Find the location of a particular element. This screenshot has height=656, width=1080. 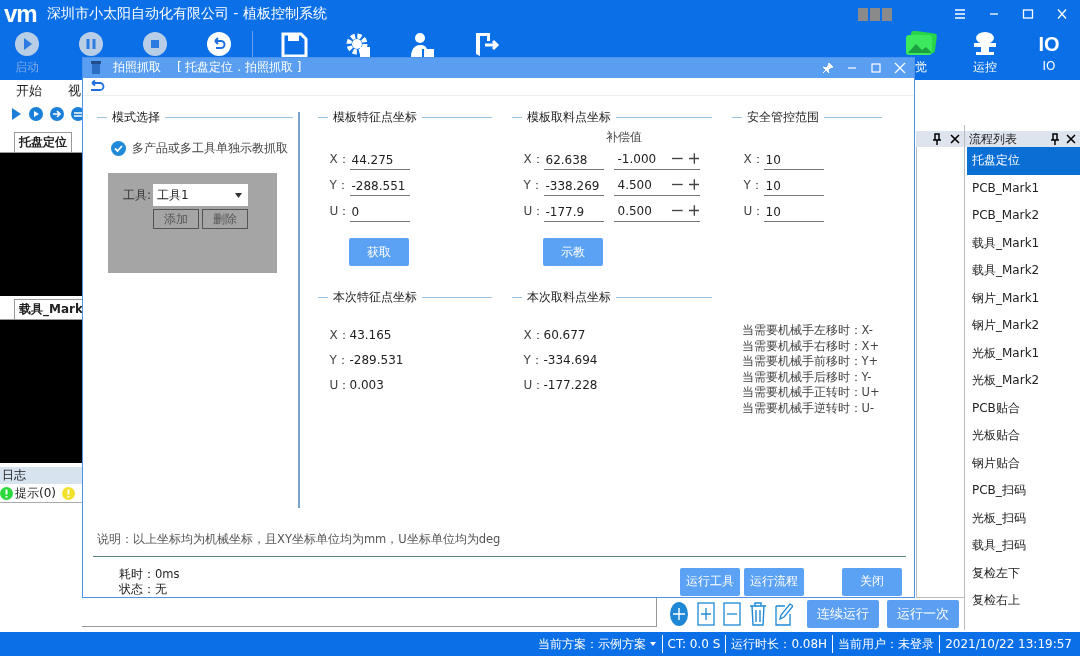

menu-icon is located at coordinates (960, 14).